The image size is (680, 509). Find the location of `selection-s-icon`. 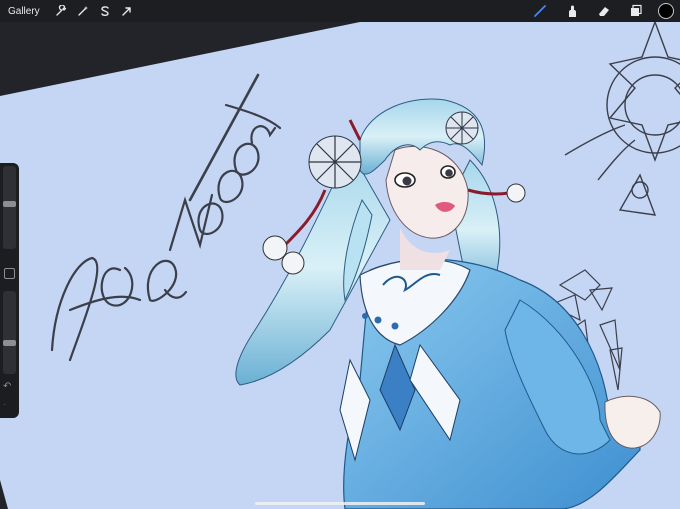

selection-s-icon is located at coordinates (104, 11).